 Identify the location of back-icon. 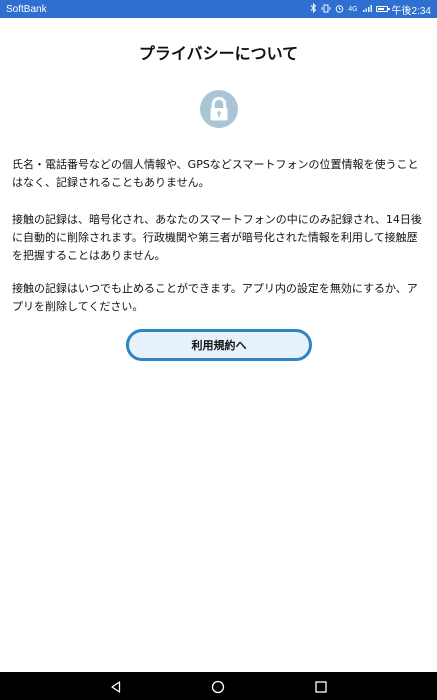
(116, 686).